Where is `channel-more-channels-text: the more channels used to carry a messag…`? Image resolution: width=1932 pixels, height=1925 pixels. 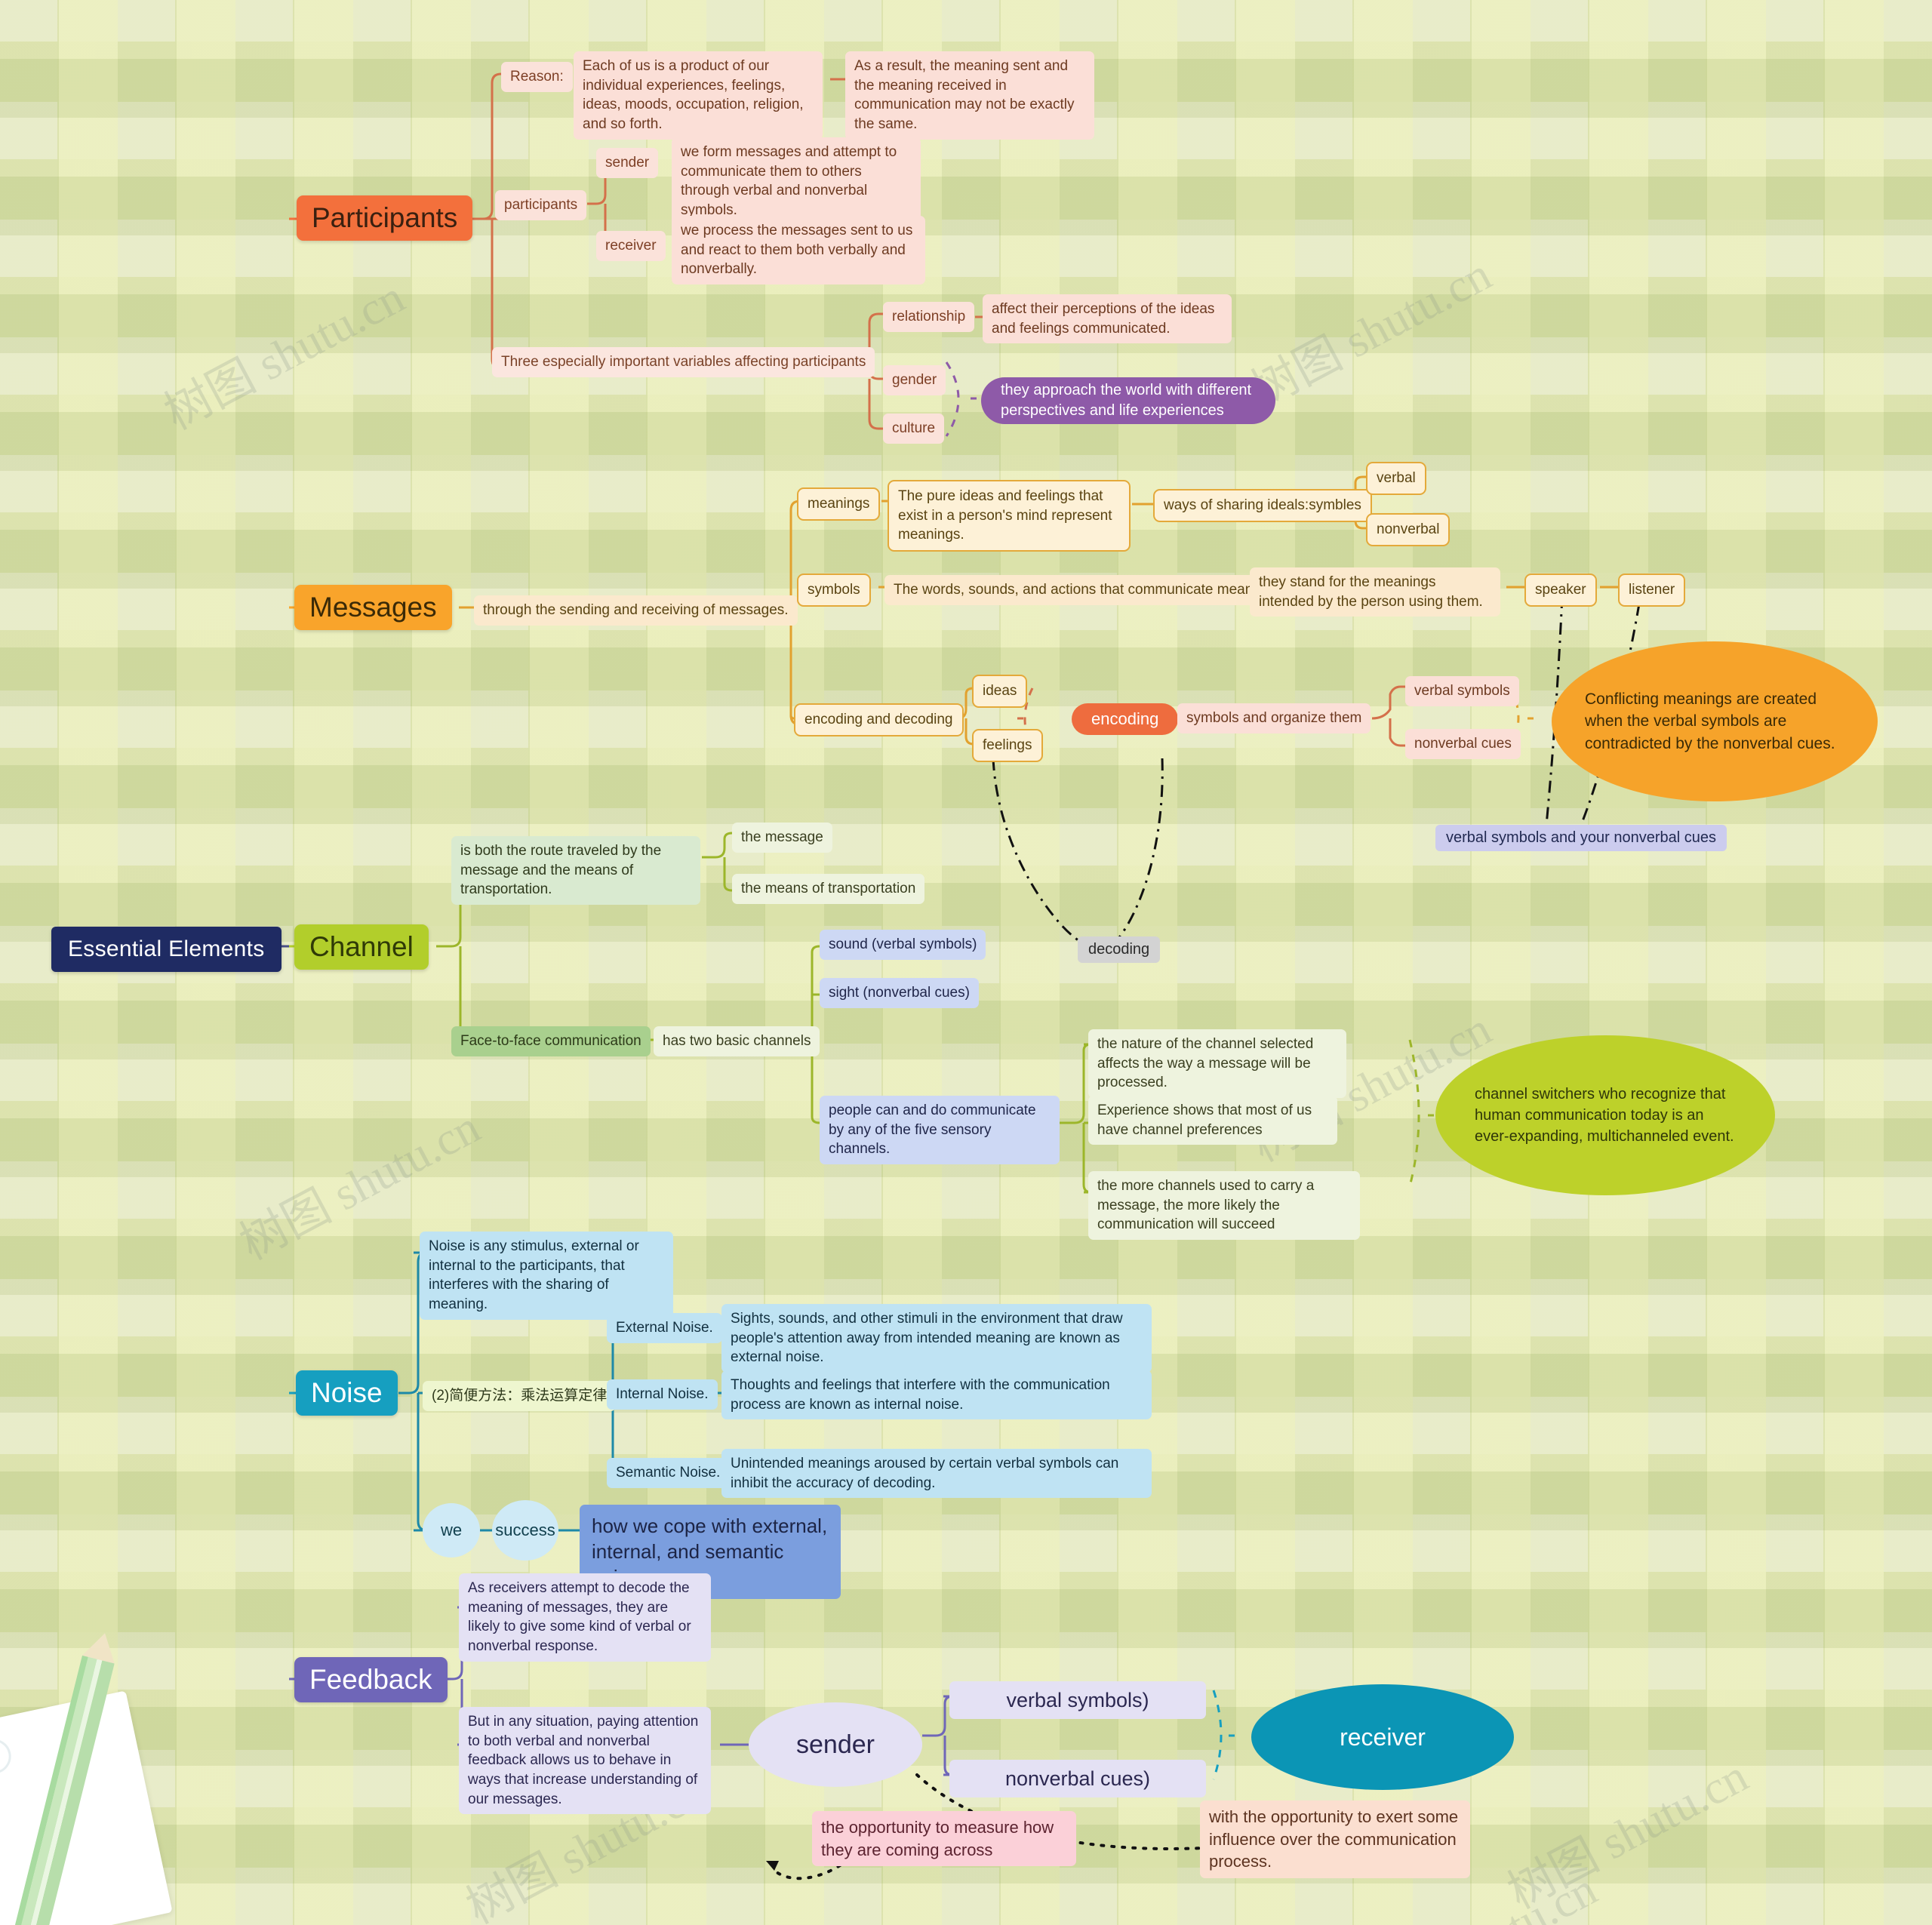 channel-more-channels-text: the more channels used to carry a messag… is located at coordinates (1224, 1205).